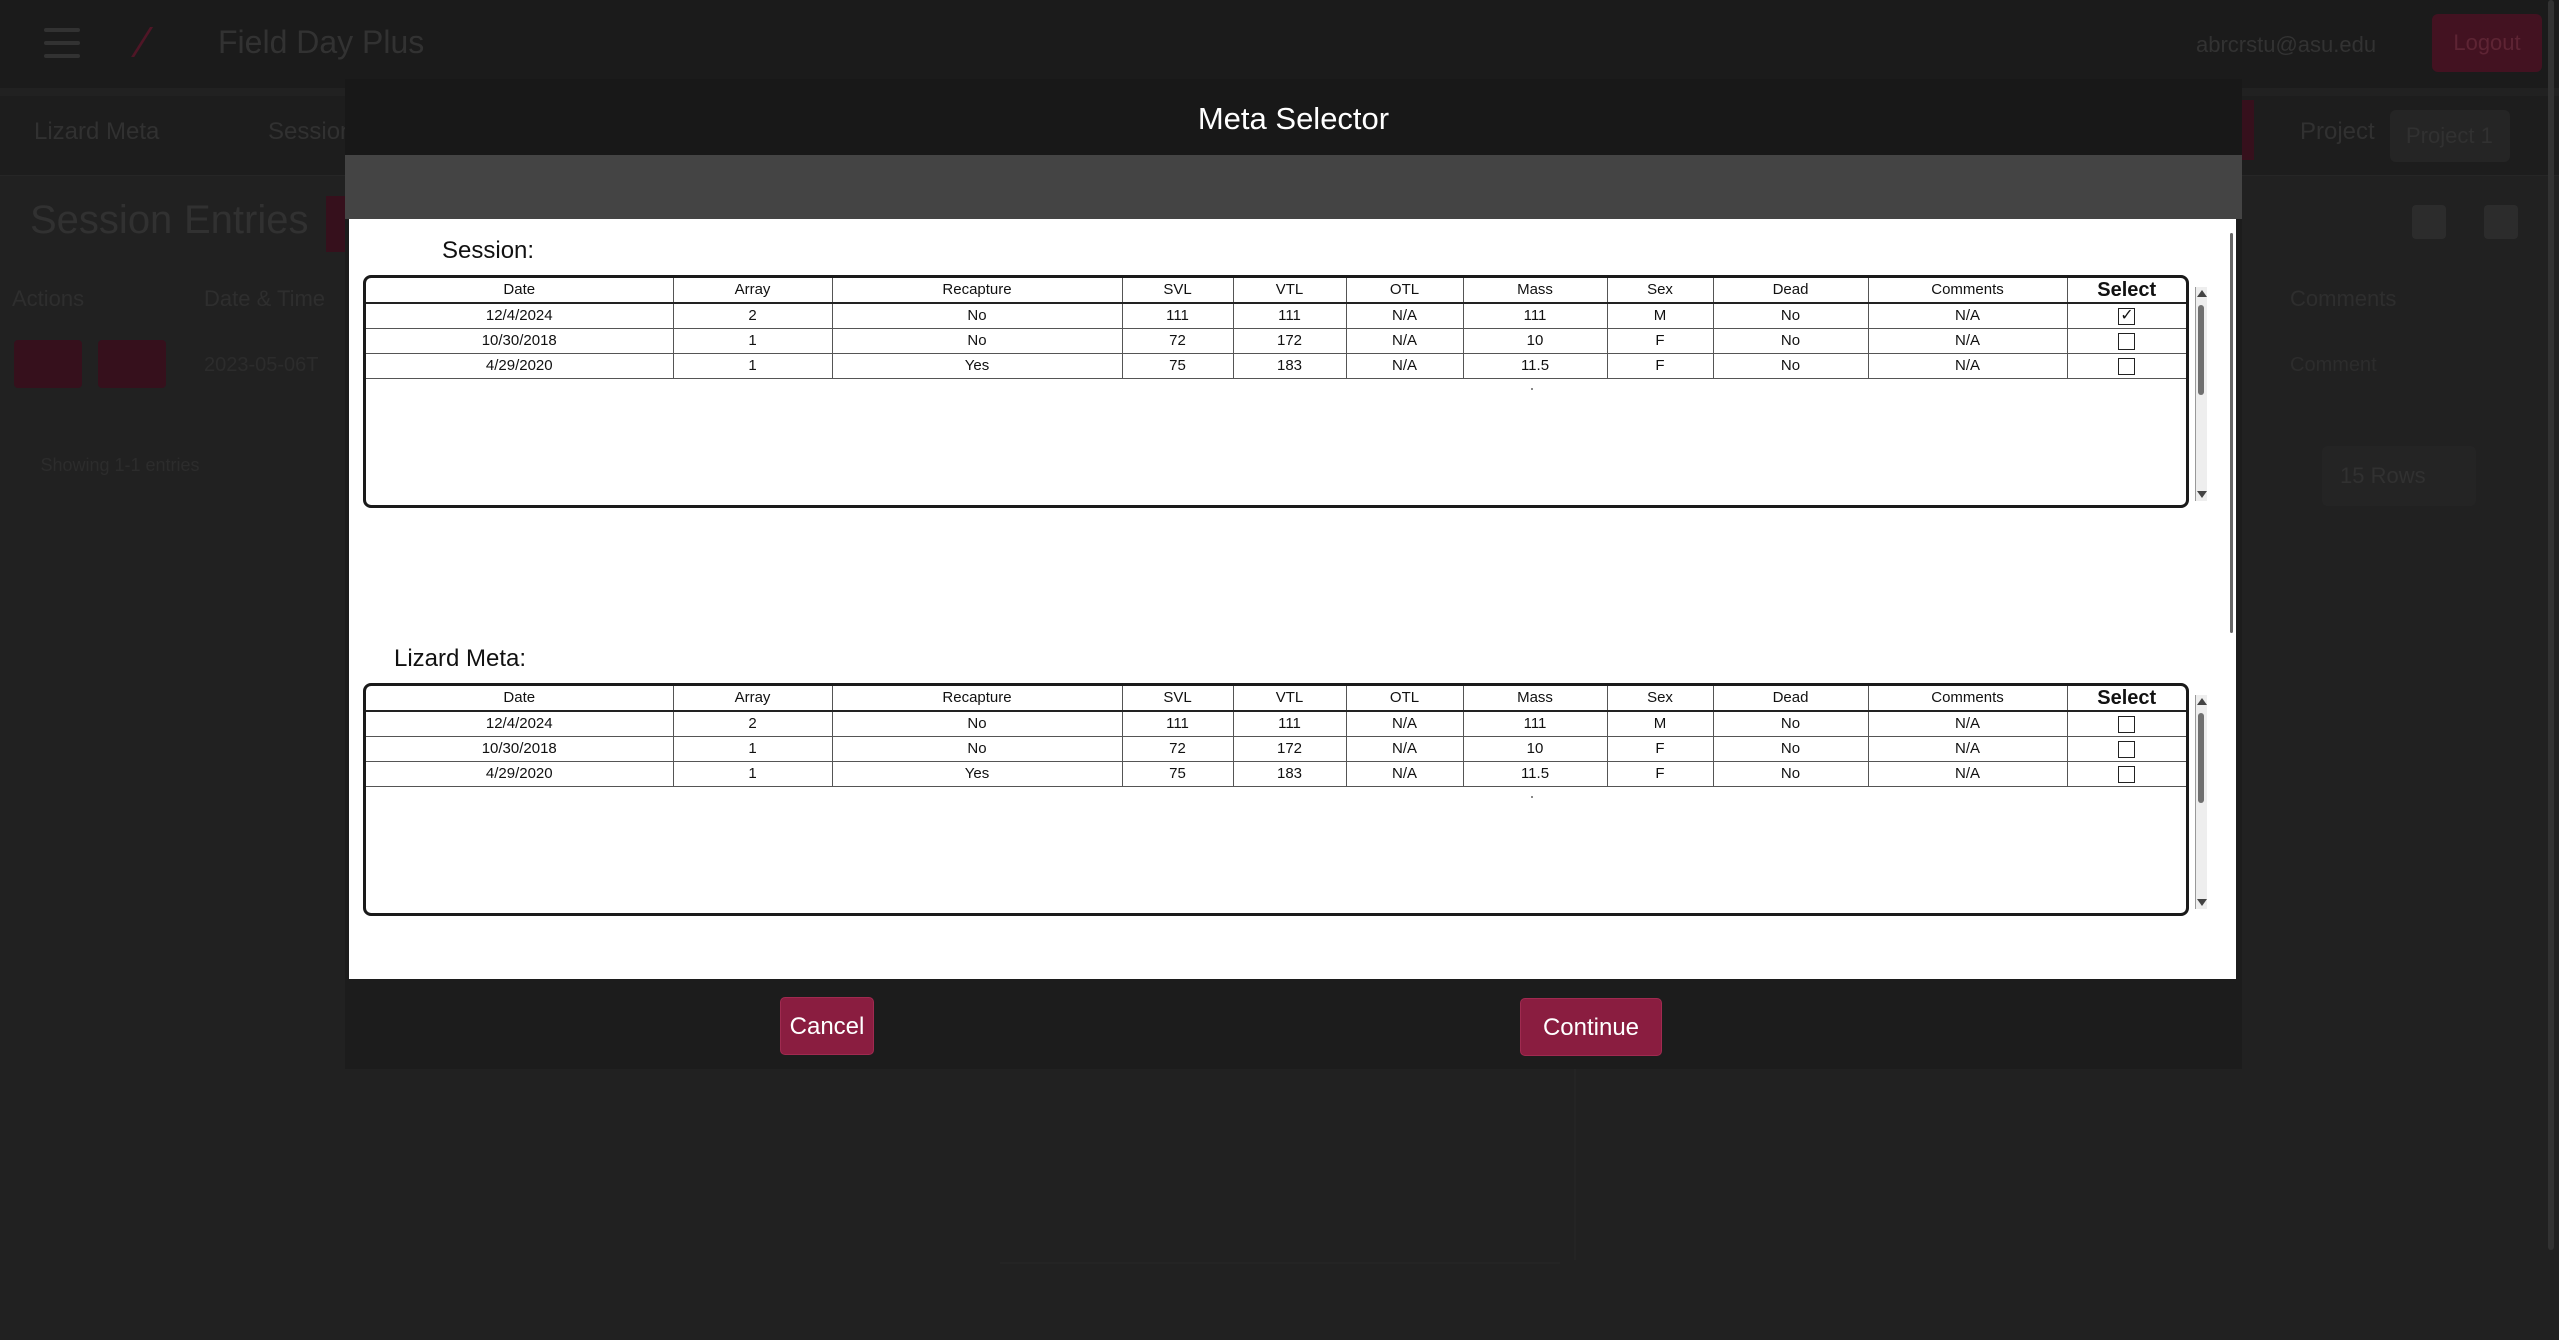 Image resolution: width=2559 pixels, height=1340 pixels. What do you see at coordinates (460, 658) in the screenshot?
I see `lizard-meta-label: Lizard Meta:` at bounding box center [460, 658].